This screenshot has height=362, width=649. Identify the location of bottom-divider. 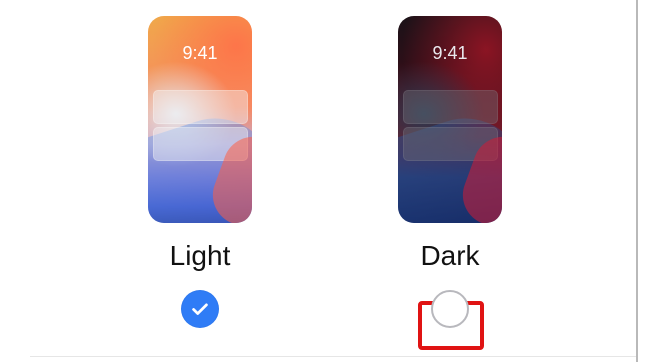
(333, 356).